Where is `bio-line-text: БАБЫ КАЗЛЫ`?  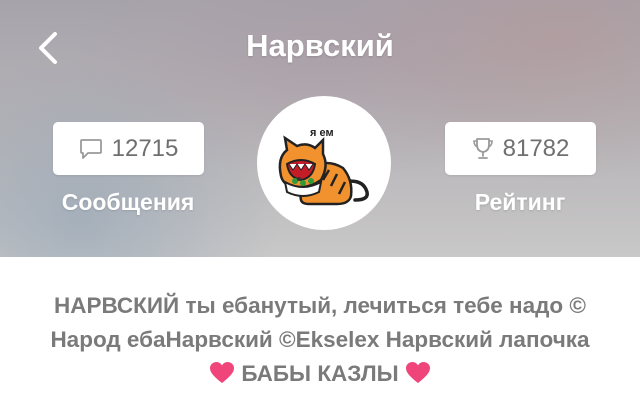
bio-line-text: БАБЫ КАЗЛЫ is located at coordinates (320, 373).